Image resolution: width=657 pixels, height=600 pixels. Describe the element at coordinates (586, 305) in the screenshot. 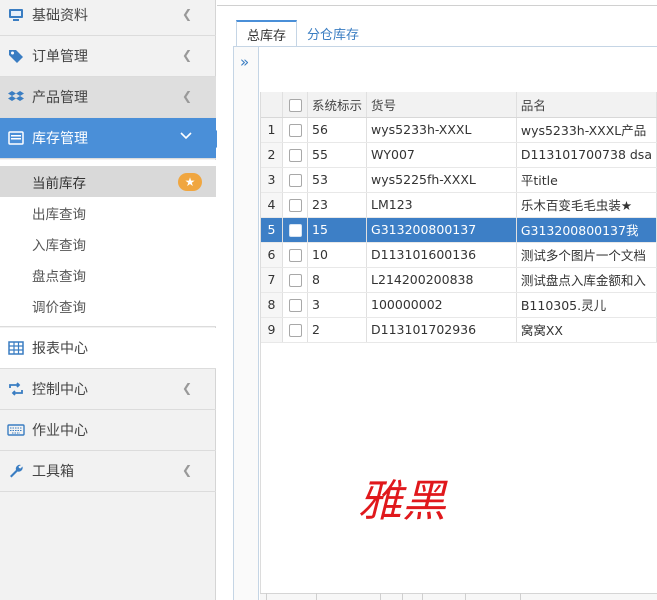

I see `cell-name: B110305.灵儿` at that location.